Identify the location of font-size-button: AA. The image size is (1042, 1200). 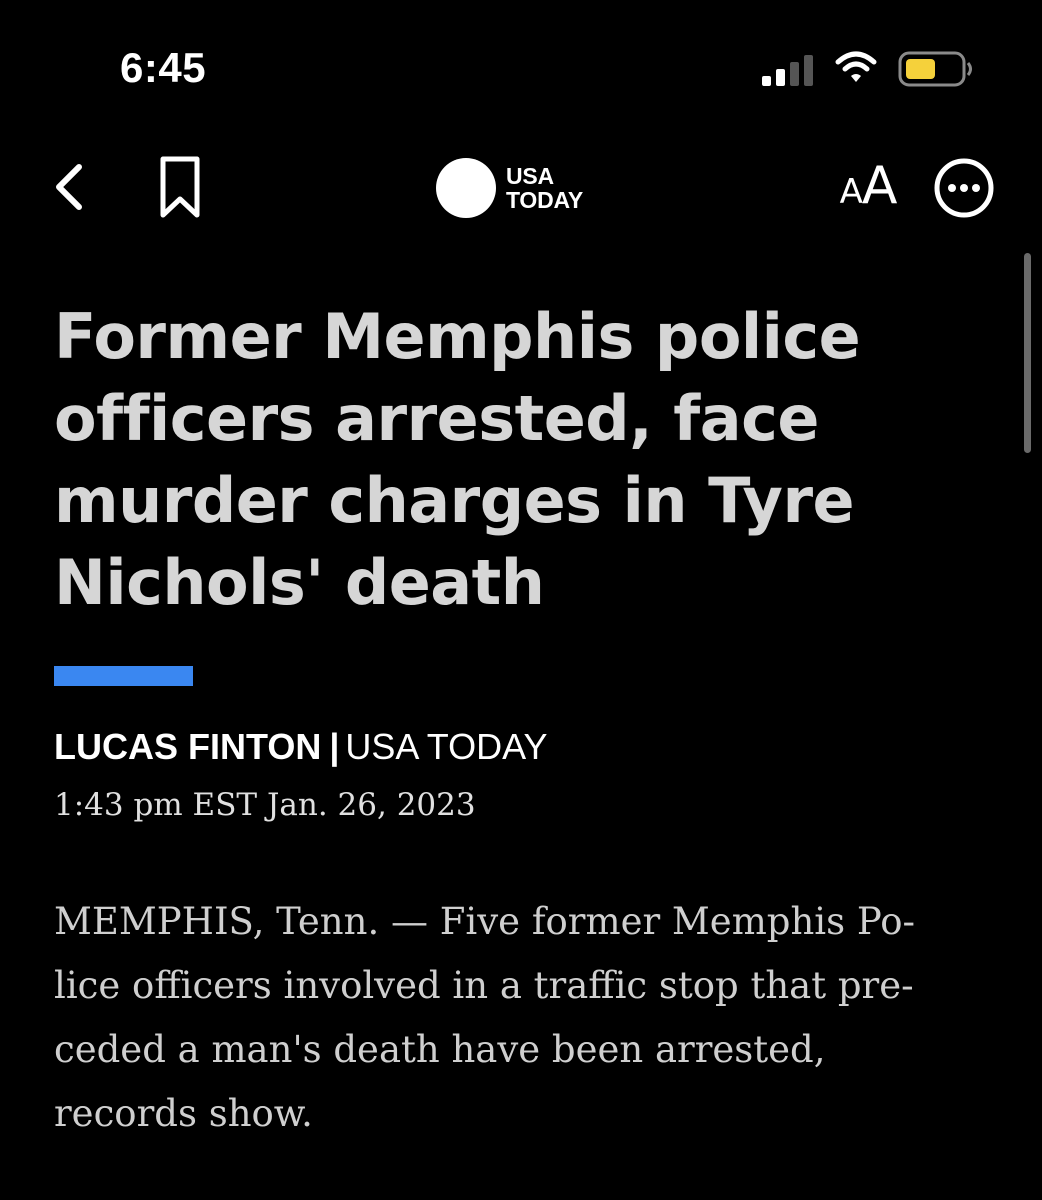
(868, 186).